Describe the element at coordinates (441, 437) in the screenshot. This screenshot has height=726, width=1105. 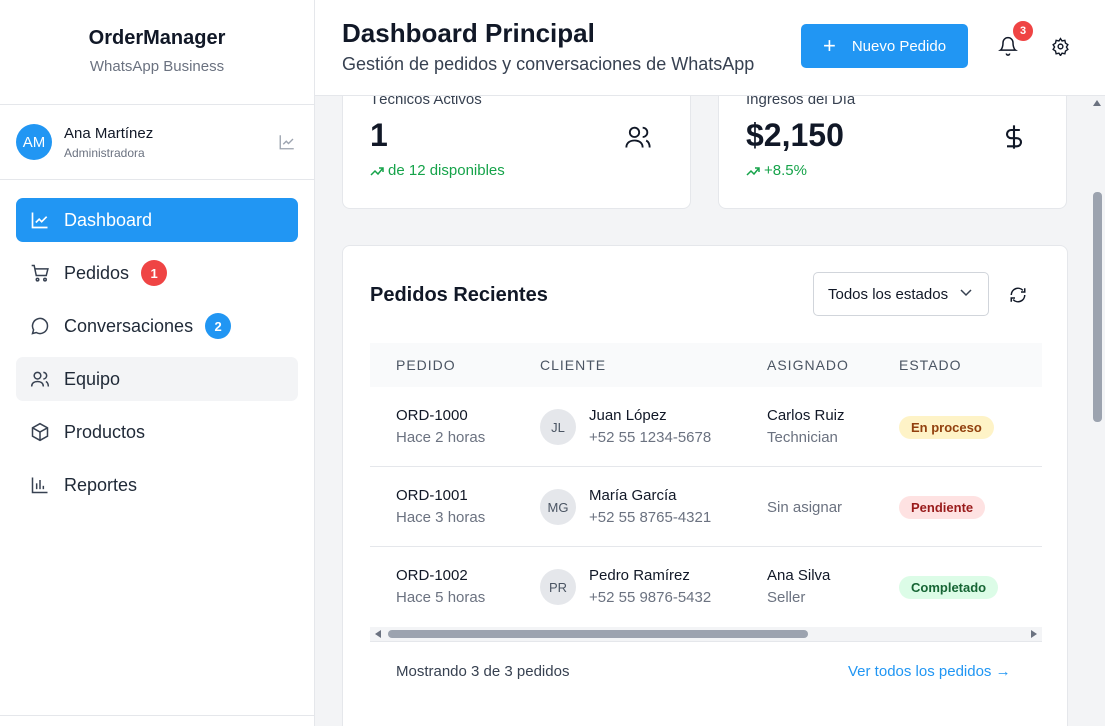
I see `order-time: Hace 2 horas` at that location.